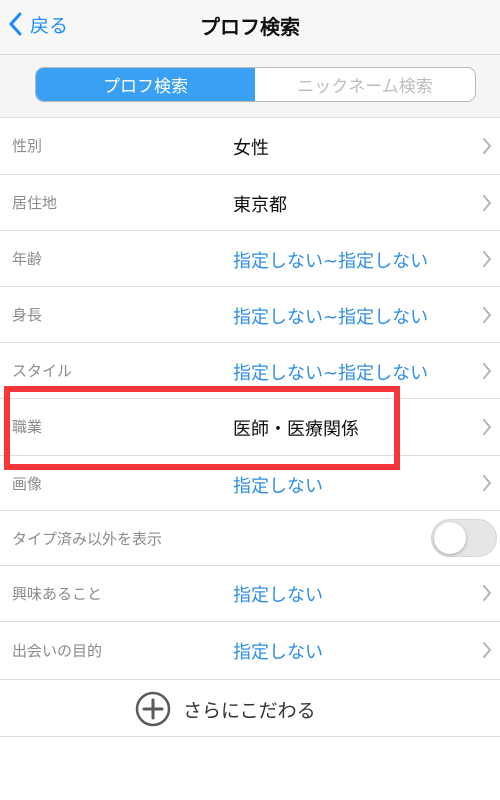 This screenshot has width=500, height=800. Describe the element at coordinates (250, 538) in the screenshot. I see `row-show-other: タイプ済み以外を表示` at that location.